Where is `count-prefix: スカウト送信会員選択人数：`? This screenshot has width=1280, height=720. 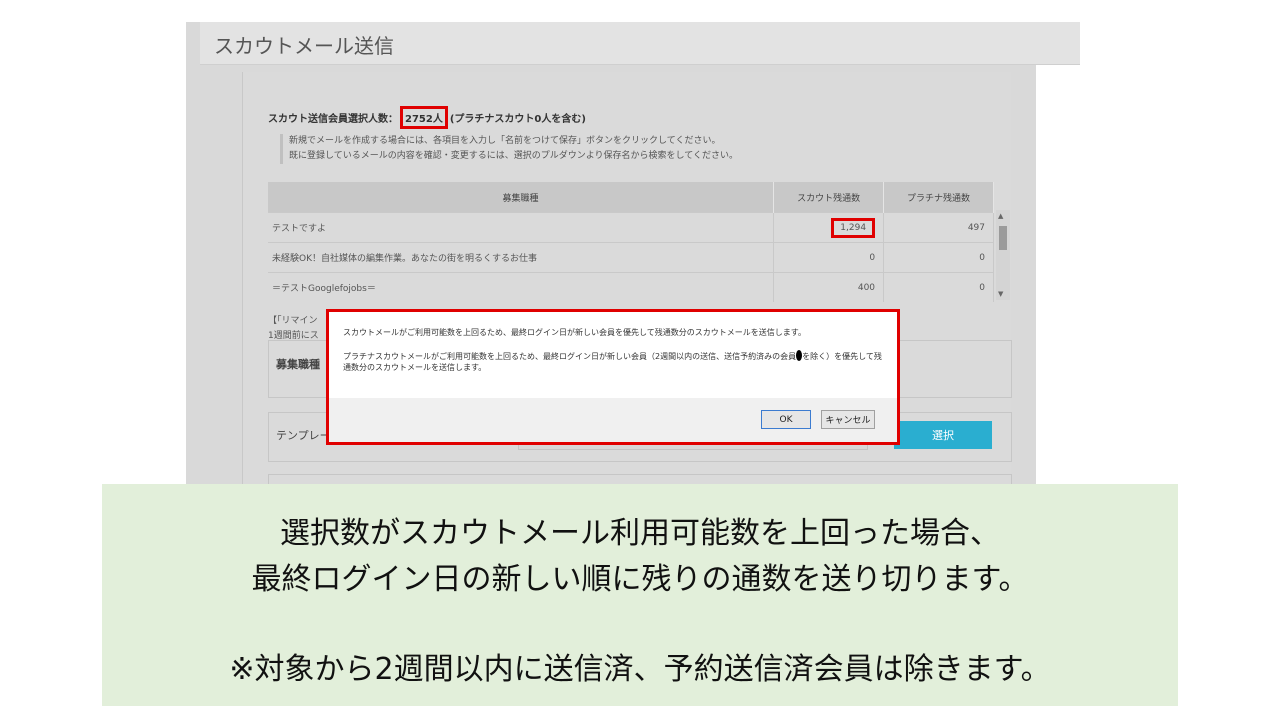 count-prefix: スカウト送信会員選択人数： is located at coordinates (333, 119).